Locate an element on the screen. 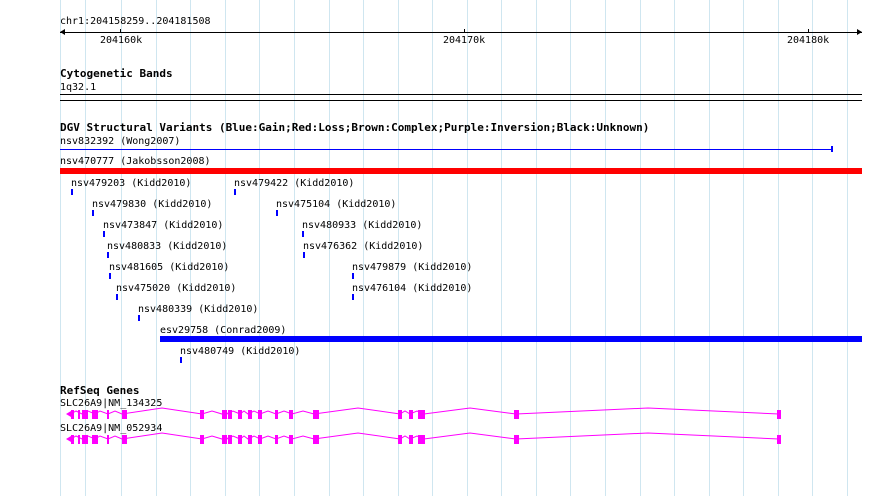  cytoband-track-title: Cytogenetic Bands is located at coordinates (116, 73).